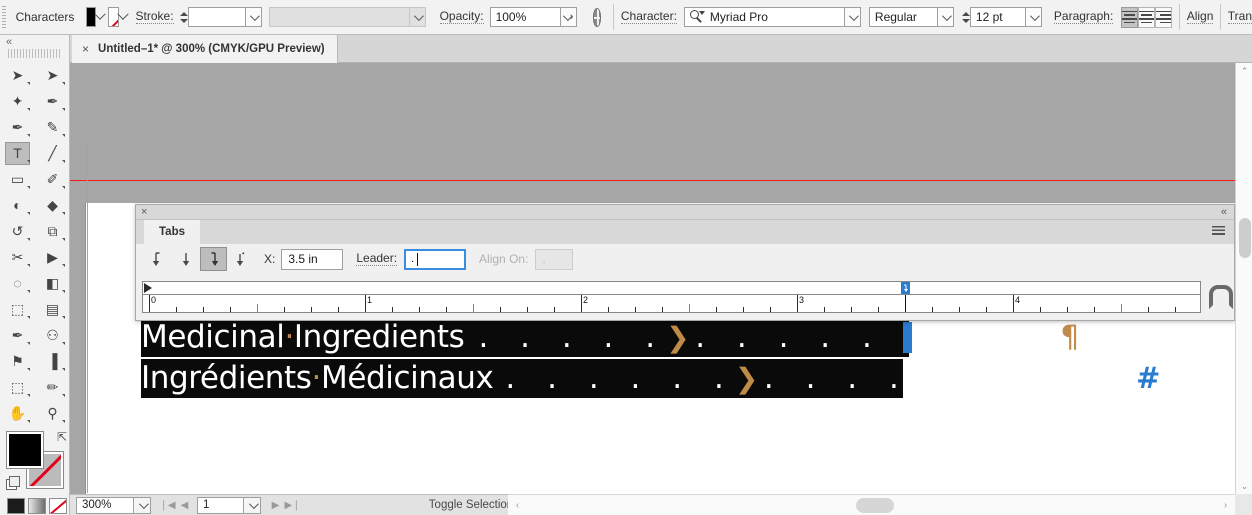  I want to click on font-style-combo: Regular, so click(911, 17).